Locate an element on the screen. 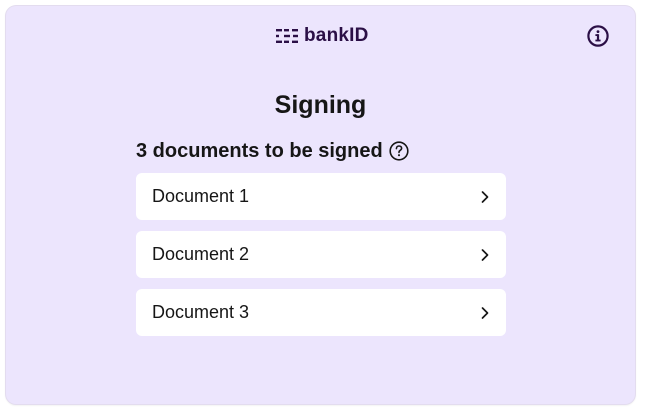 This screenshot has width=645, height=416. brand-name: bankID is located at coordinates (336, 35).